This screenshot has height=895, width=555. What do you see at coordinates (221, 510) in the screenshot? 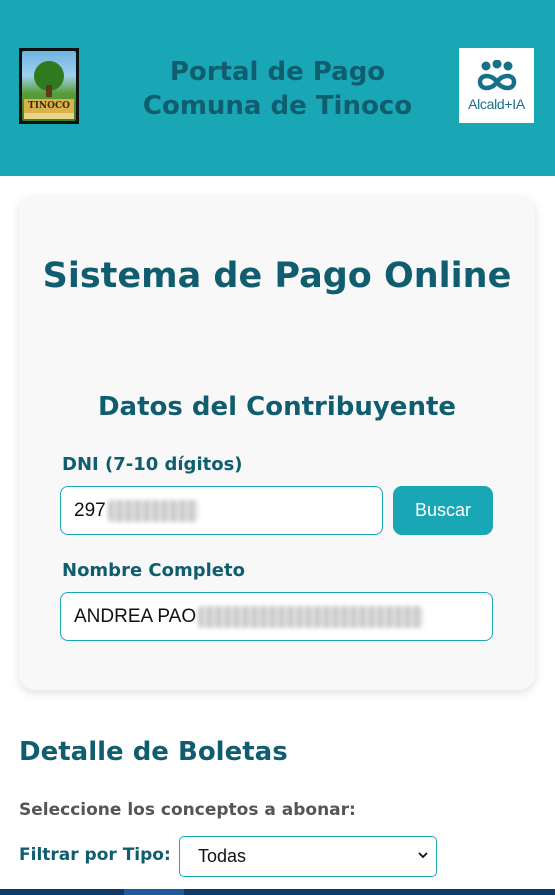
I see `dni-input: 297` at bounding box center [221, 510].